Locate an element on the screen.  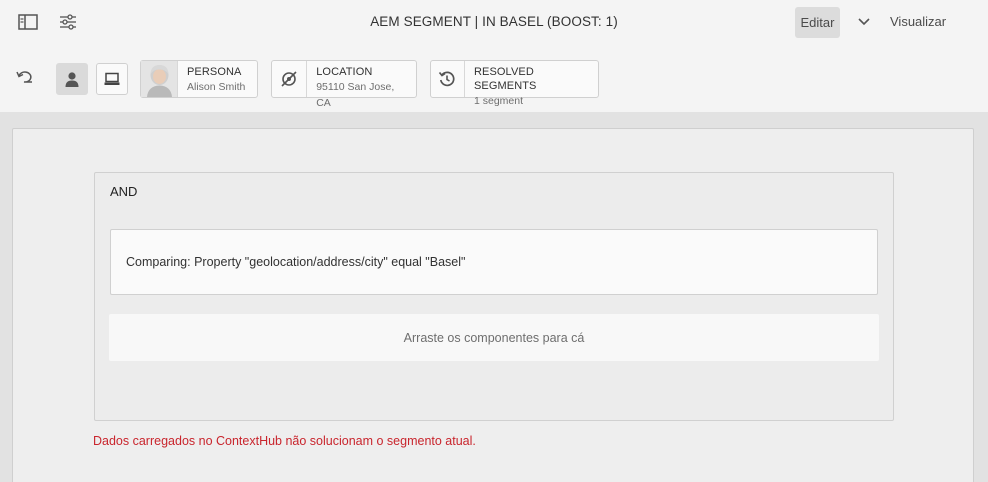
device-icon is located at coordinates (112, 79).